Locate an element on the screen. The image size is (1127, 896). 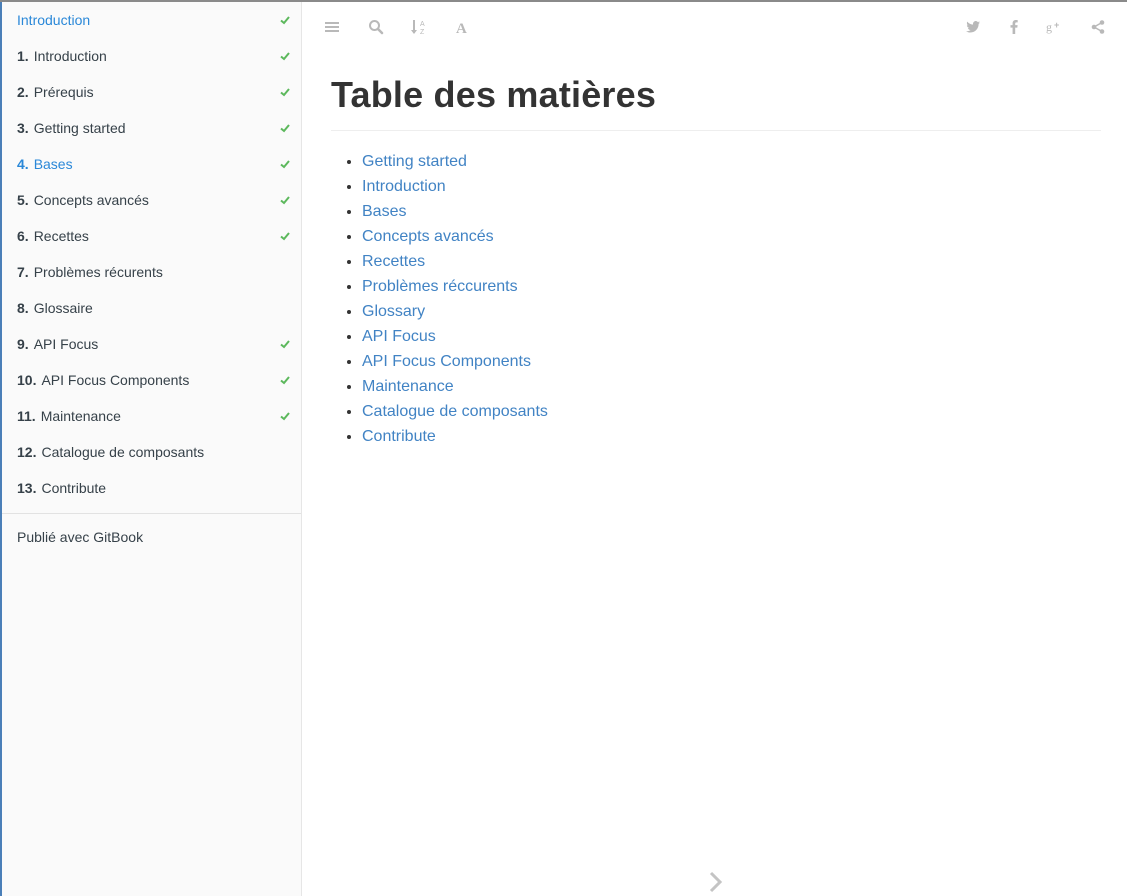
toc-item: Problèmes réccurents is located at coordinates (731, 286).